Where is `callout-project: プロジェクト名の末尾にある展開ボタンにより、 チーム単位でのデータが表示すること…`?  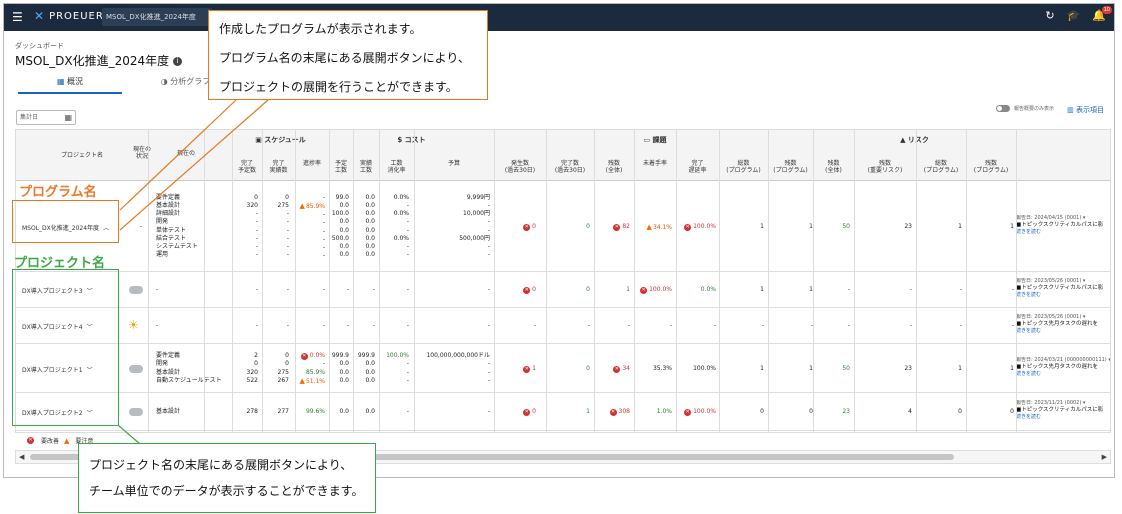
callout-project: プロジェクト名の末尾にある展開ボタンにより、 チーム単位でのデータが表示すること… is located at coordinates (227, 478).